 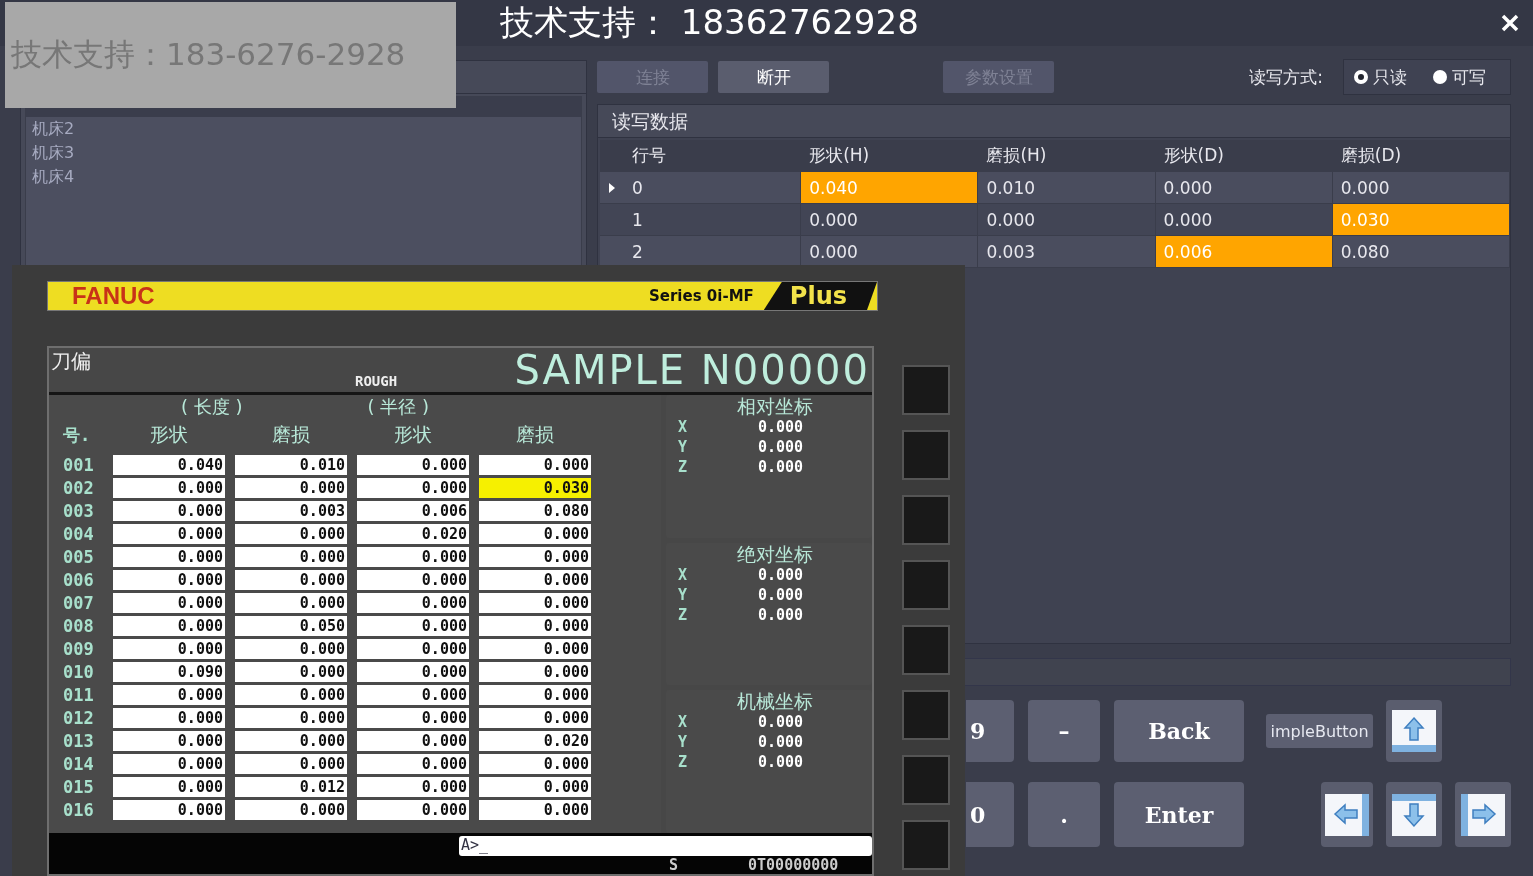 What do you see at coordinates (291, 786) in the screenshot?
I see `offset-cell: 0.012` at bounding box center [291, 786].